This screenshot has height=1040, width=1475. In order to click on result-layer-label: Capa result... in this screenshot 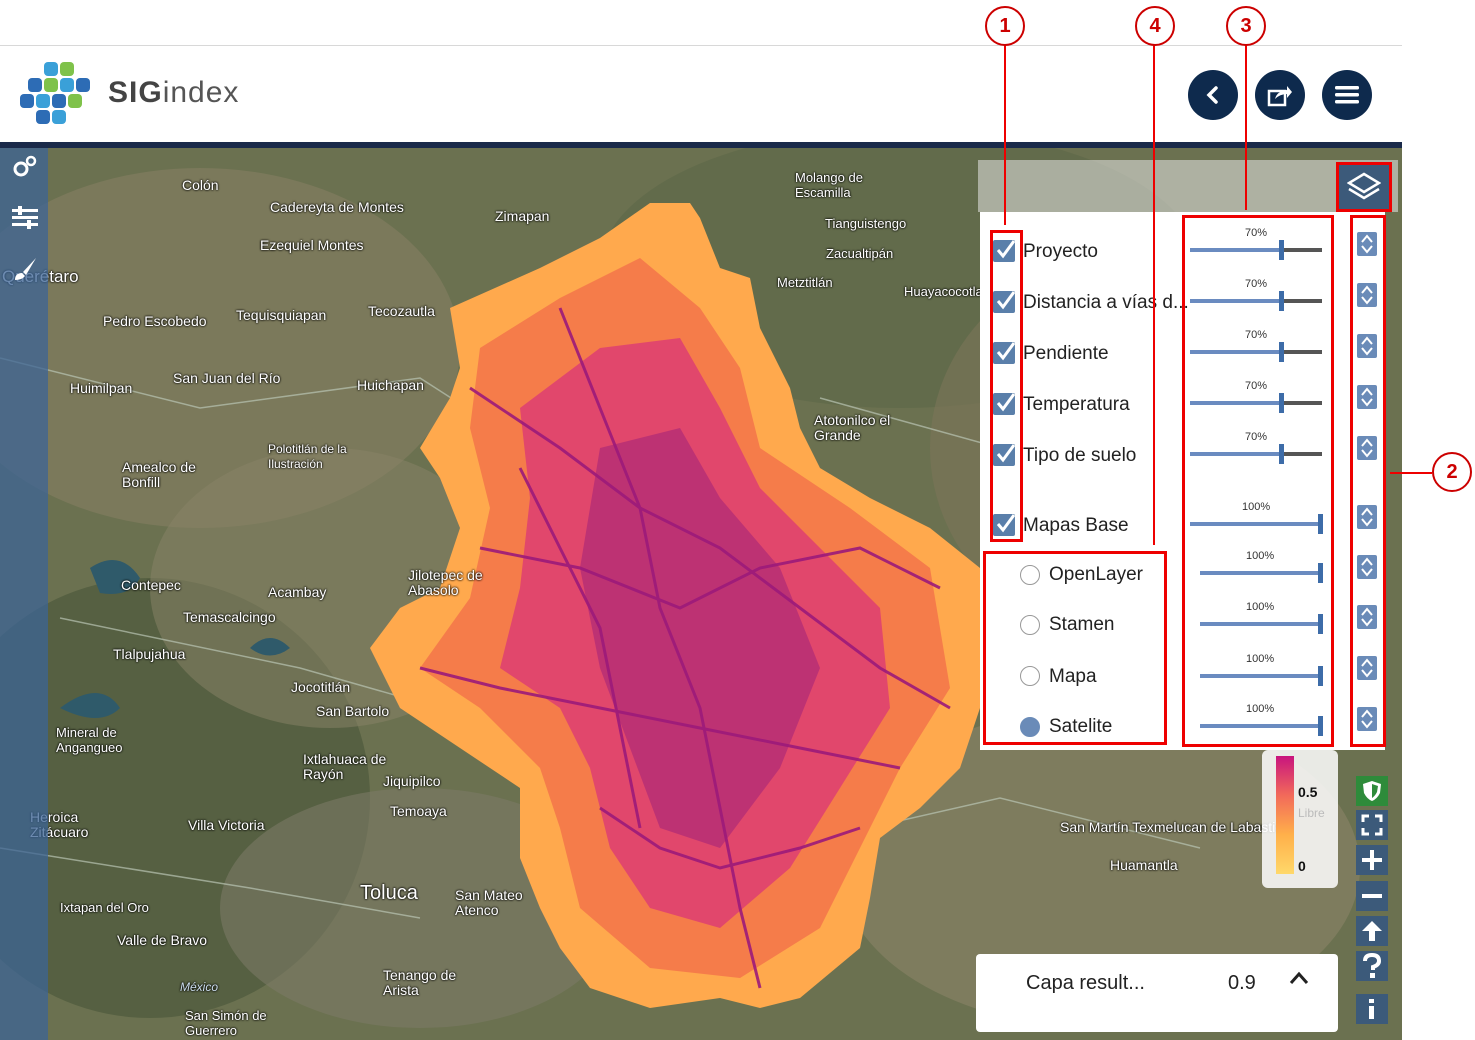, I will do `click(1085, 983)`.